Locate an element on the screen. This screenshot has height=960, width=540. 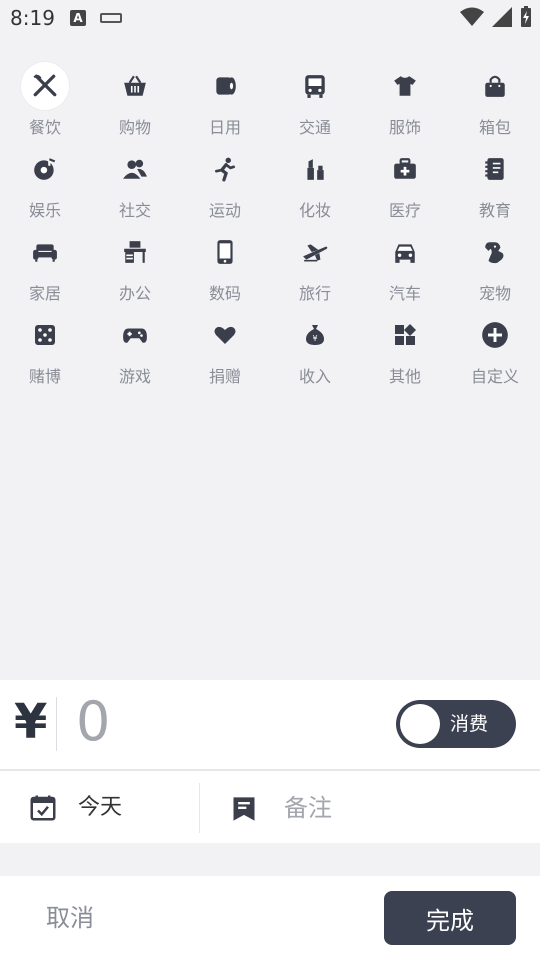
category-pets: 宠物 is located at coordinates (495, 269).